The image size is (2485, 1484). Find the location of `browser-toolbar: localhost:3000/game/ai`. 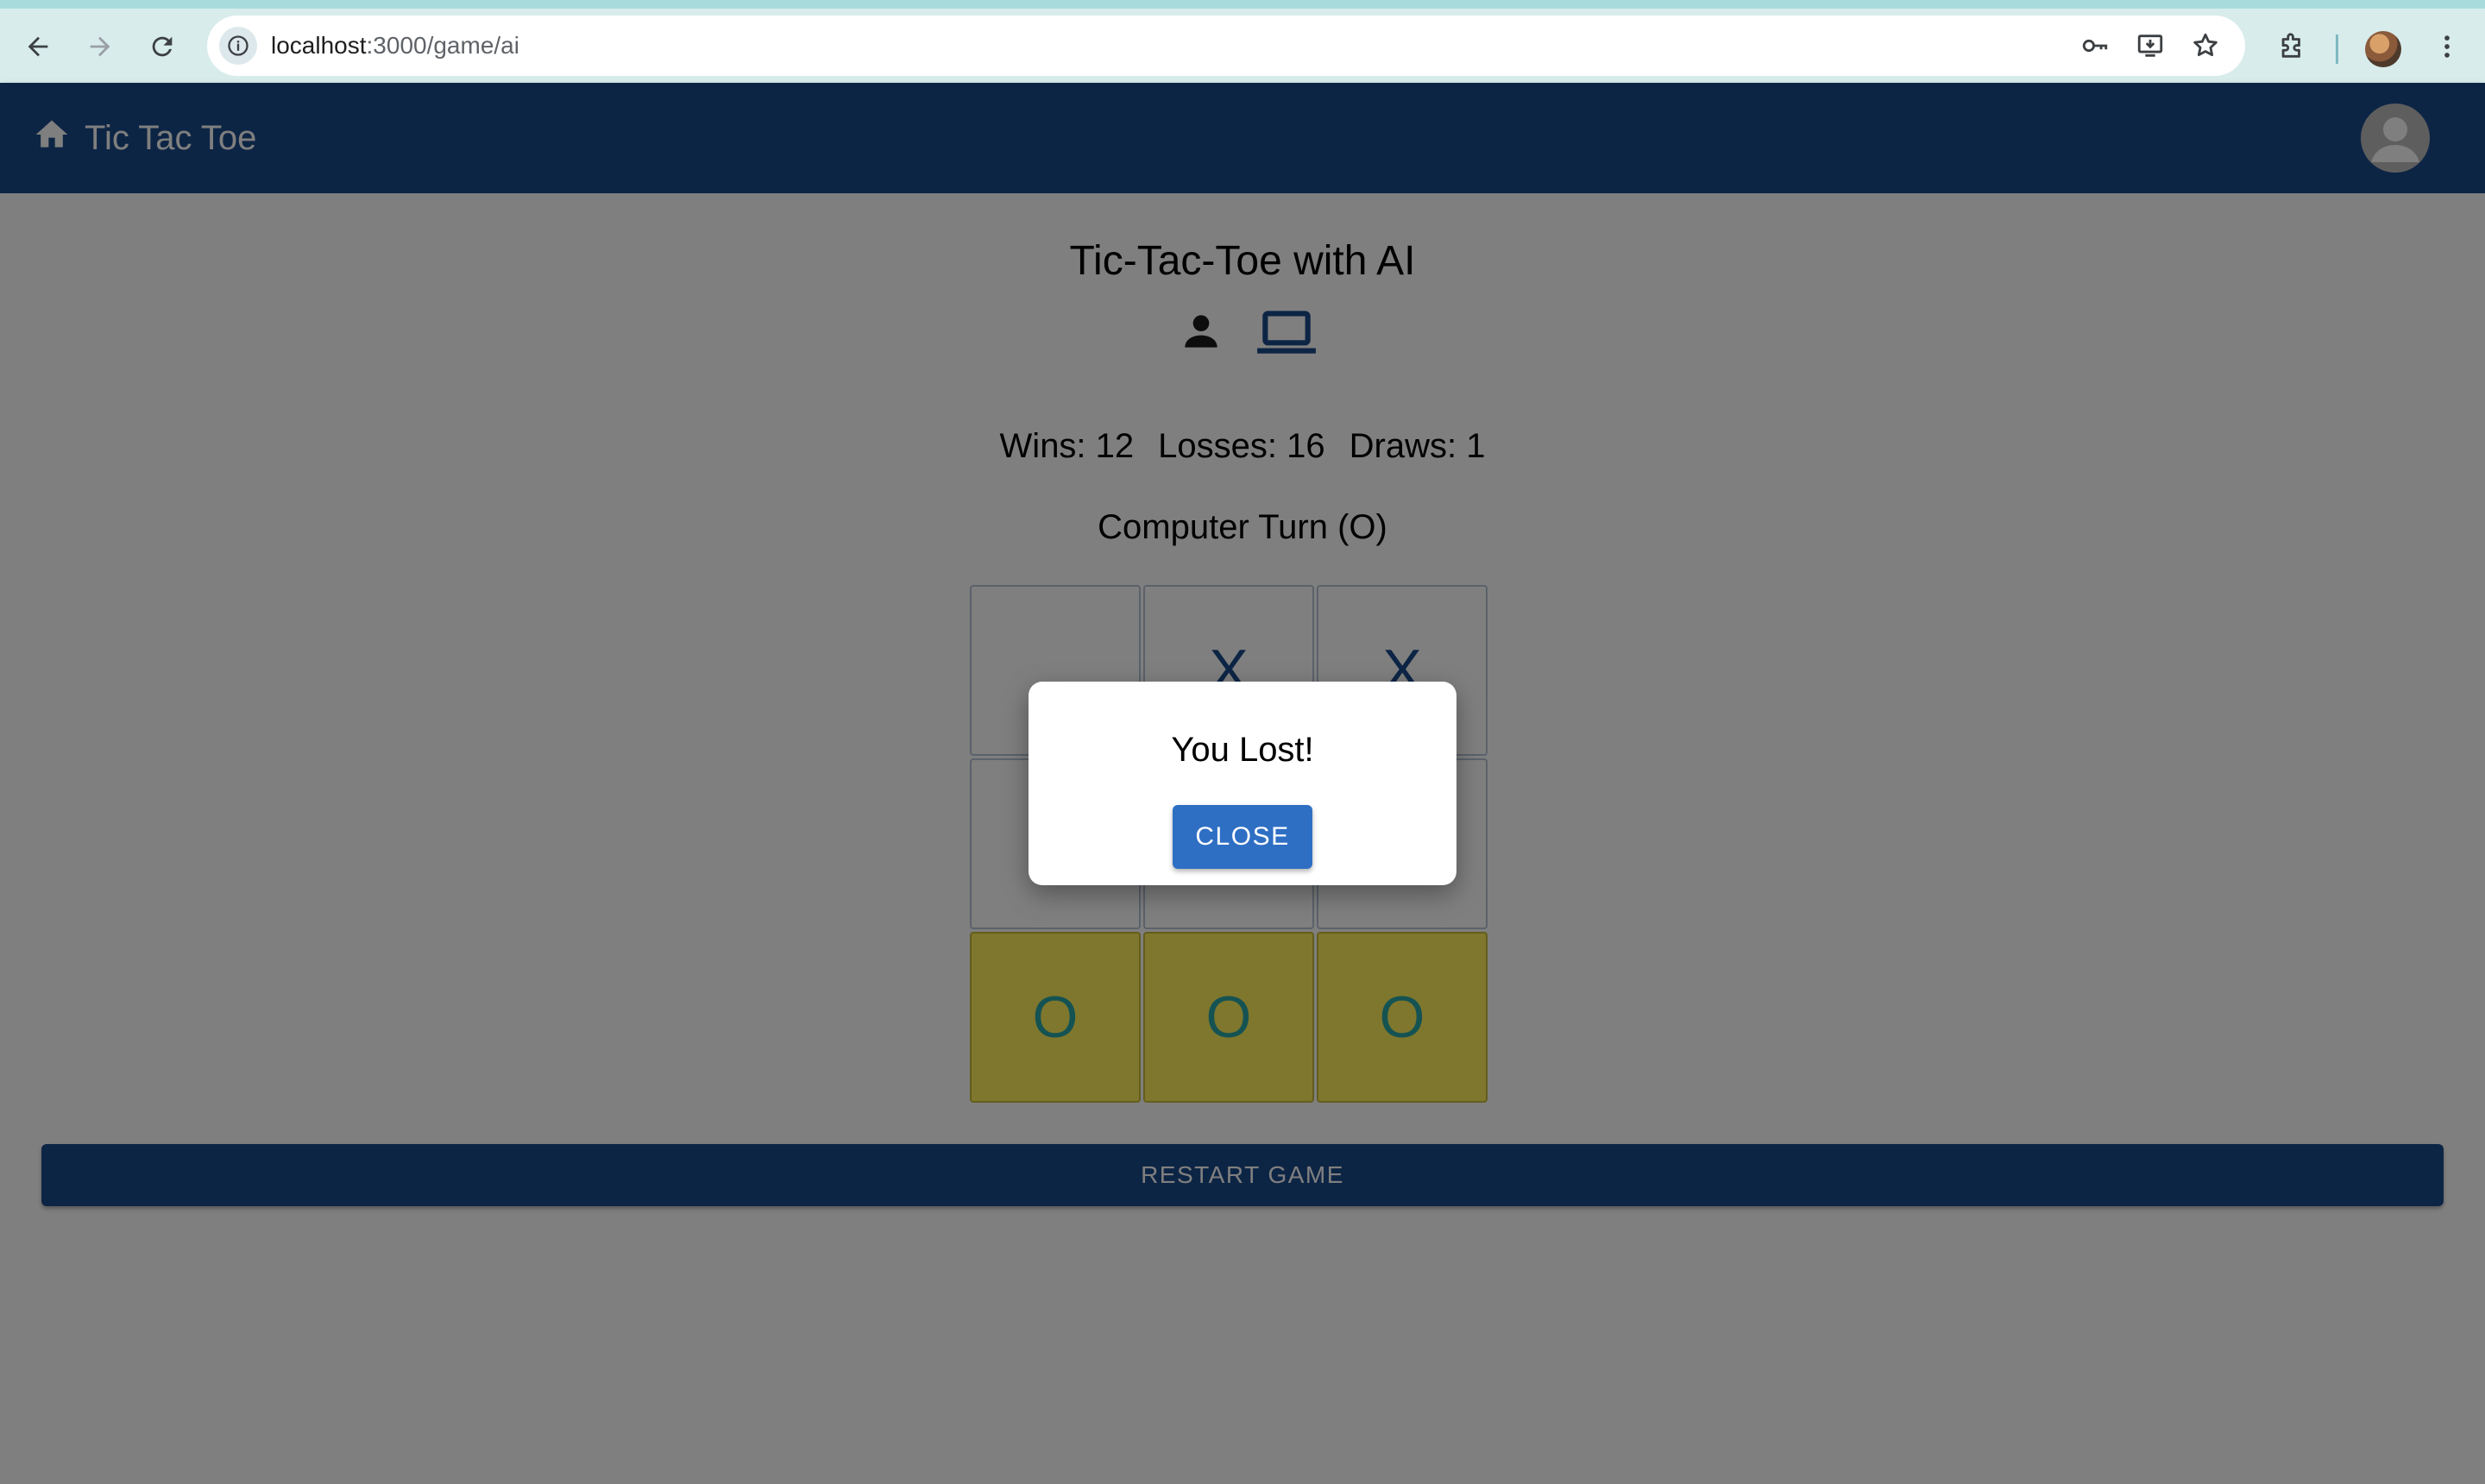

browser-toolbar: localhost:3000/game/ai is located at coordinates (1242, 41).